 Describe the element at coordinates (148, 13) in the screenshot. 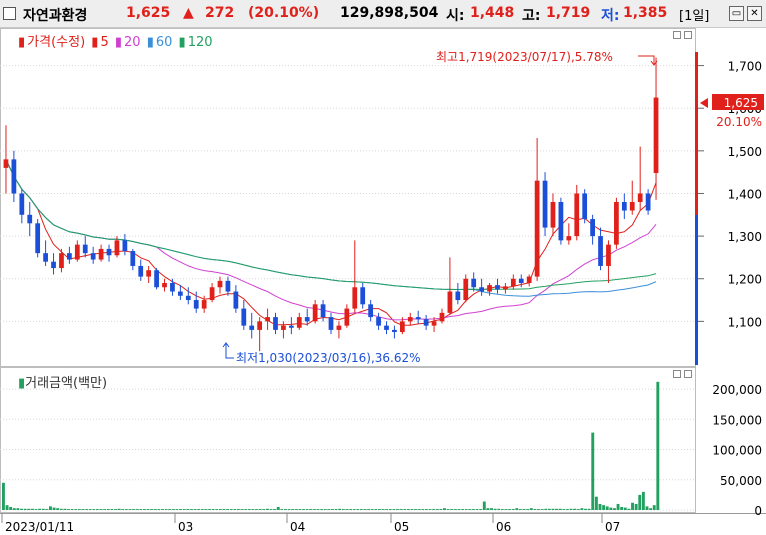

I see `current-price: 1,625` at that location.